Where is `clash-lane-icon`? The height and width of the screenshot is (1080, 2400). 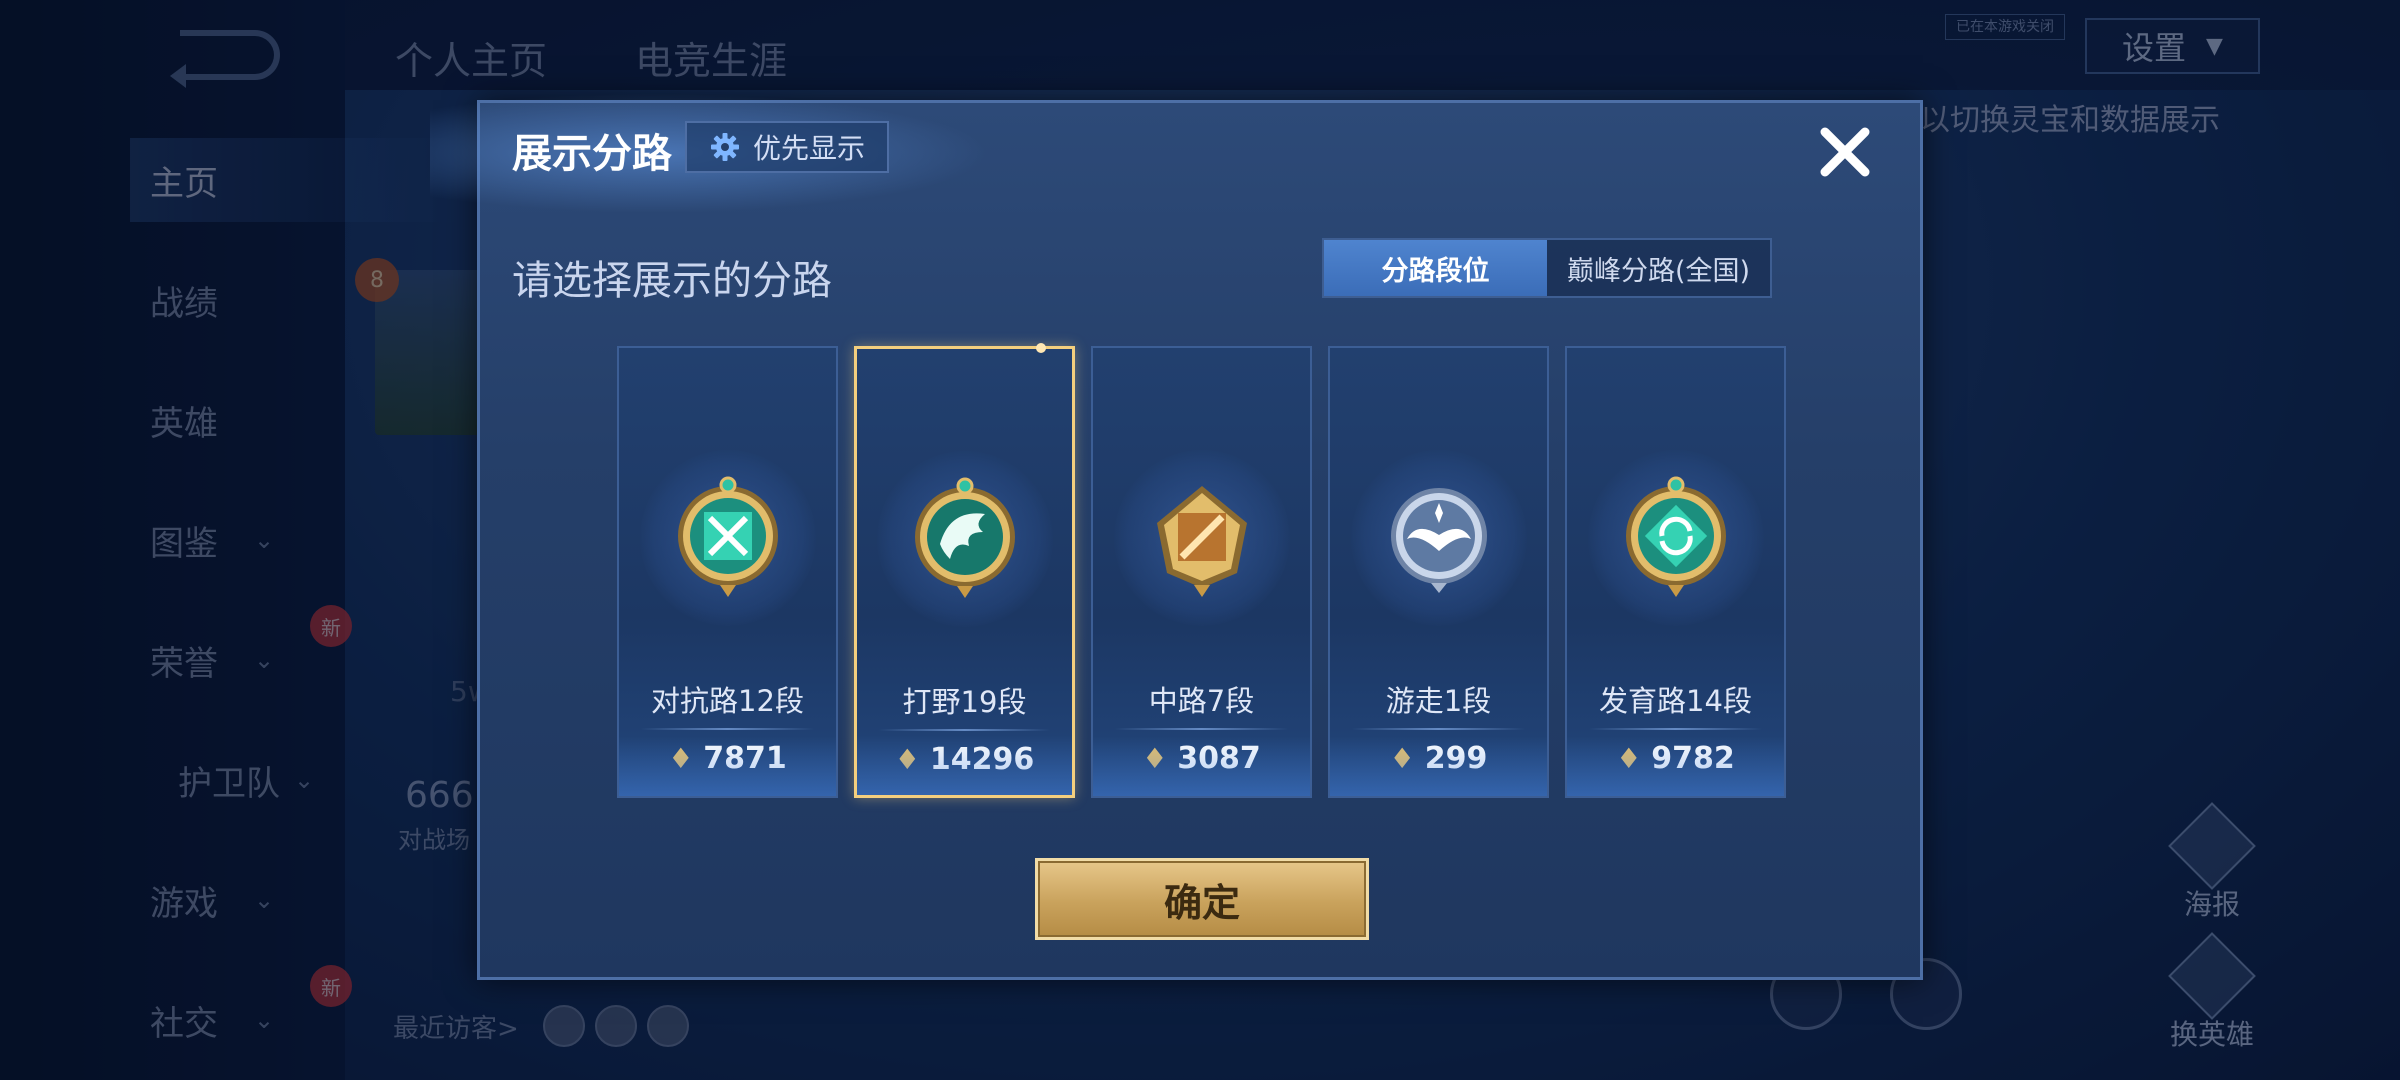 clash-lane-icon is located at coordinates (727, 536).